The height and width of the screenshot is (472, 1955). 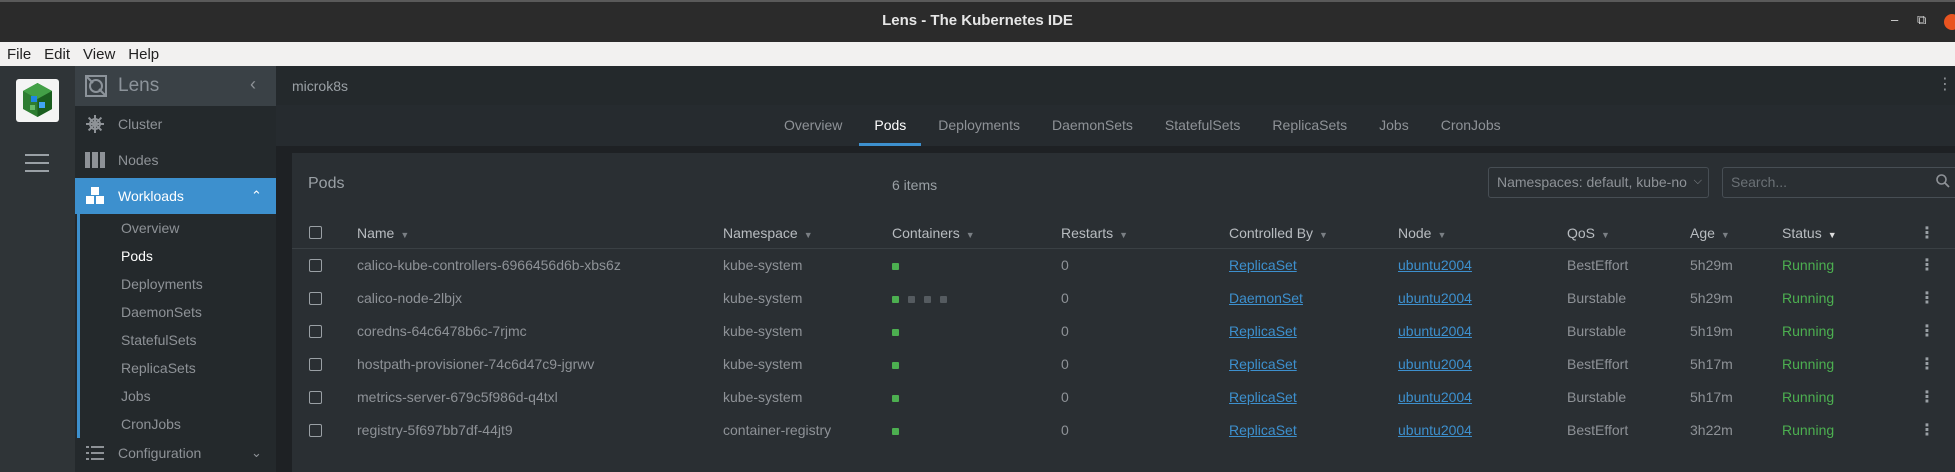 What do you see at coordinates (178, 340) in the screenshot?
I see `submenu-item-statefulsets: StatefulSets` at bounding box center [178, 340].